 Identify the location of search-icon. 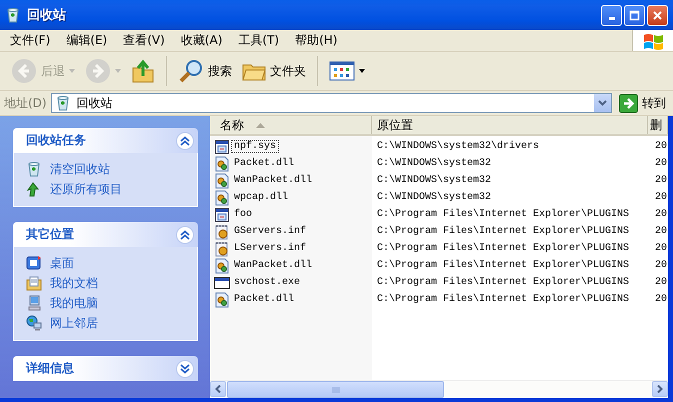
(191, 71).